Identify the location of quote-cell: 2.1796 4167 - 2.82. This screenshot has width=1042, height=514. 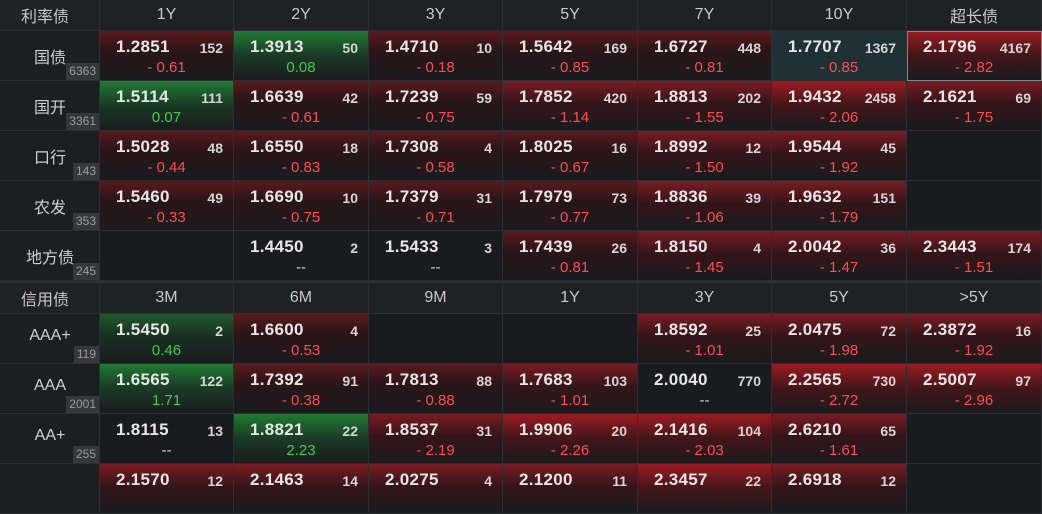
(974, 56).